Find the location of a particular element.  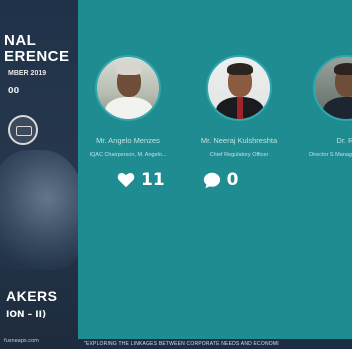

poster-title-line1: NAL is located at coordinates (20, 40).